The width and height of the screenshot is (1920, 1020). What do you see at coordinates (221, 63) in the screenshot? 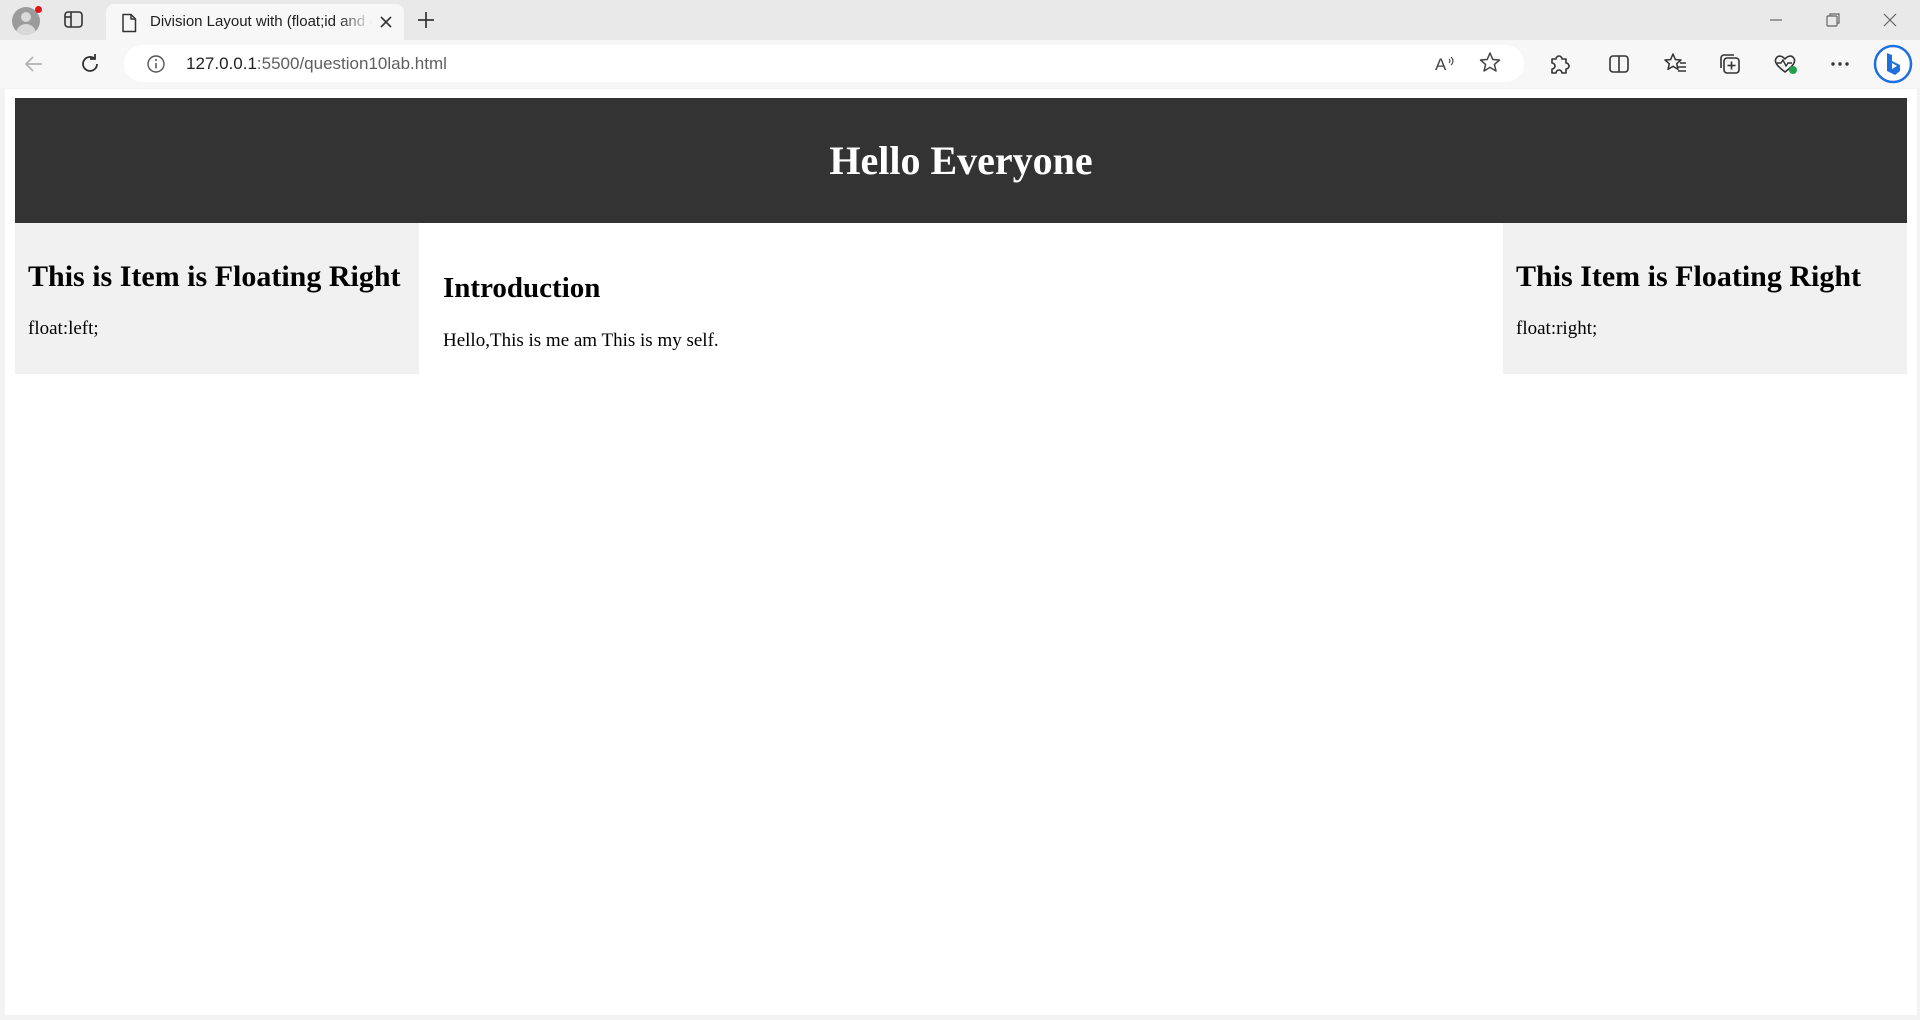
I see `url-host: 127.0.0.1` at bounding box center [221, 63].